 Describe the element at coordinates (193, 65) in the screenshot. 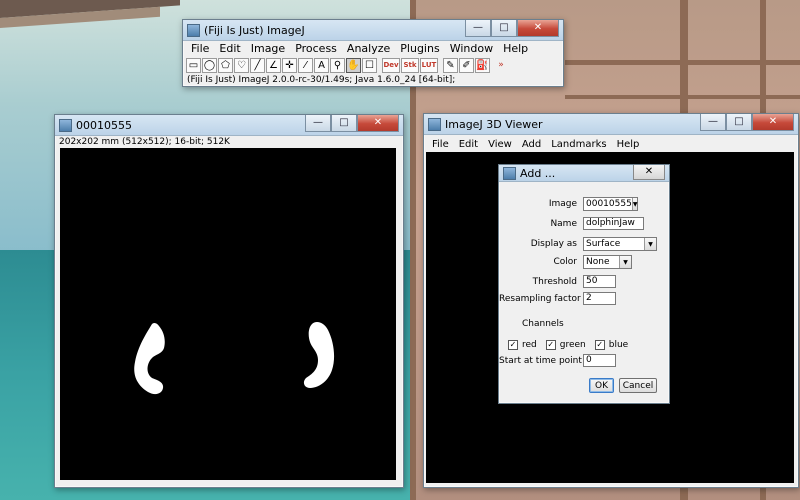

I see `rectangle-tool-icon: ▭` at that location.